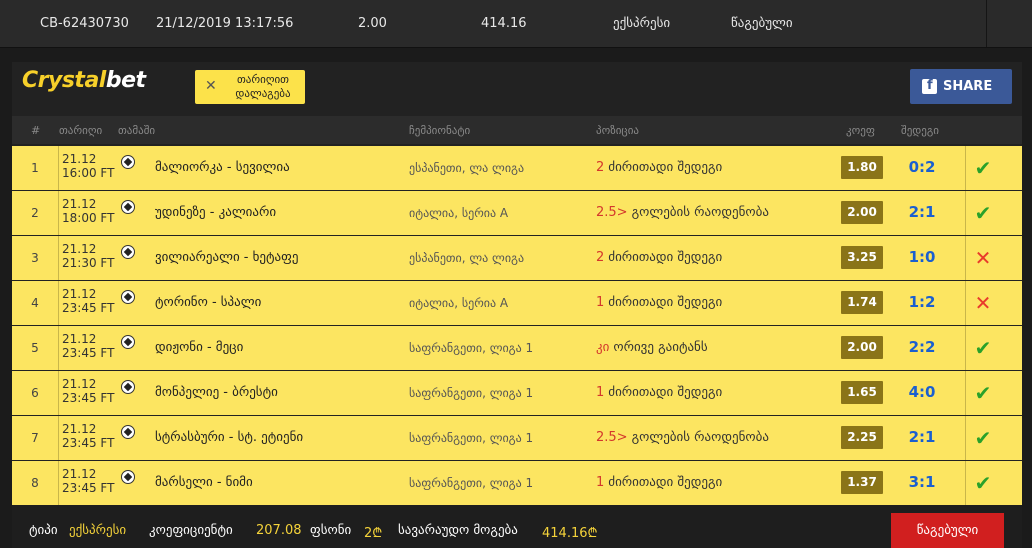  I want to click on row-match: უდინეზე - კალიარი, so click(215, 212).